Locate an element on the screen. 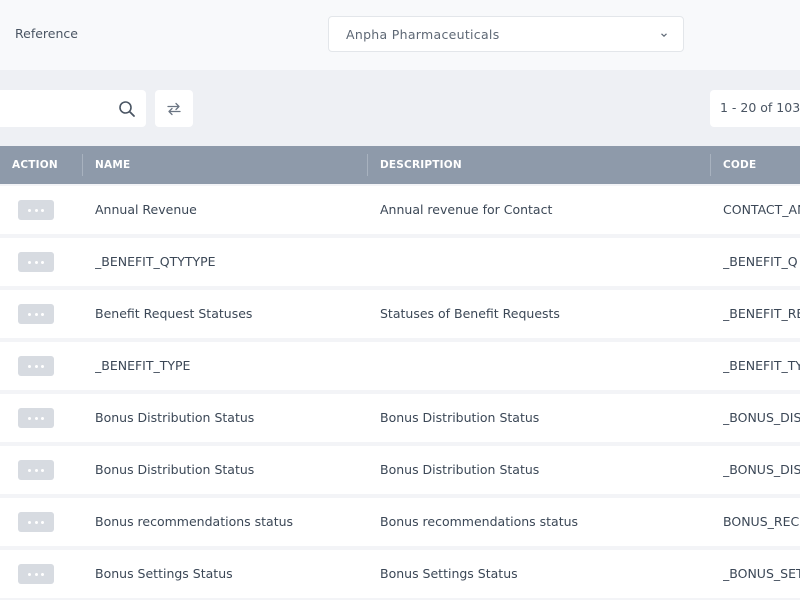  cell-code: _BENEFIT_RE is located at coordinates (761, 313).